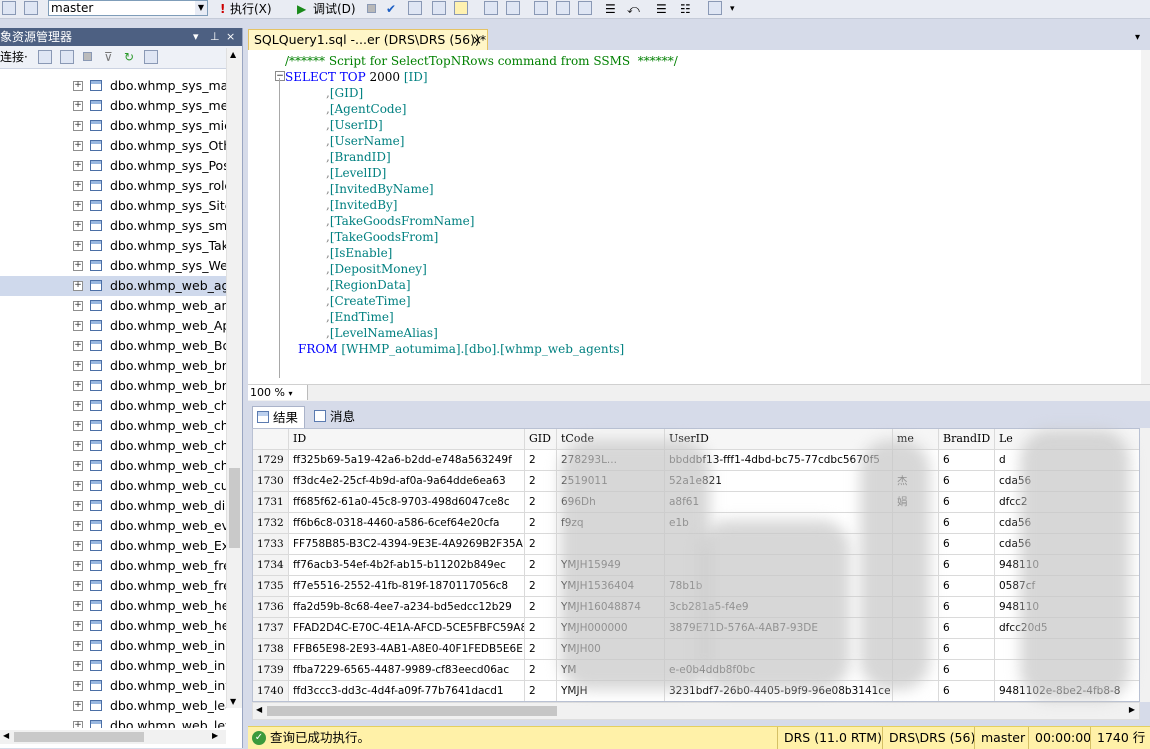 This screenshot has height=749, width=1150. Describe the element at coordinates (610, 9) in the screenshot. I see `decrease-indent-icon: ☰` at that location.